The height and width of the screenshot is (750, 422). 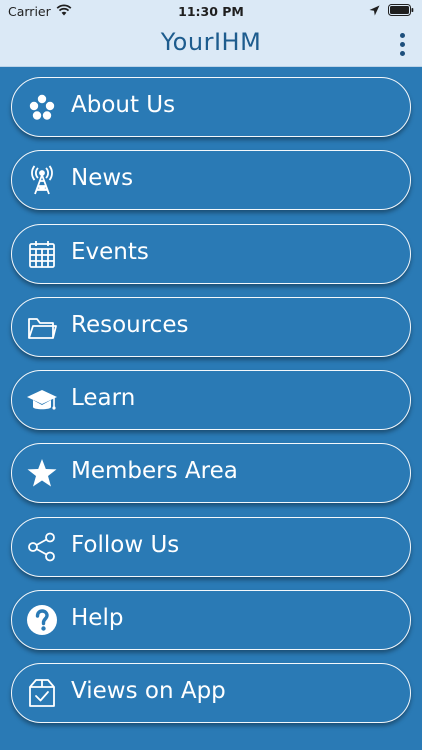 What do you see at coordinates (123, 105) in the screenshot?
I see `menu-item-label: About Us` at bounding box center [123, 105].